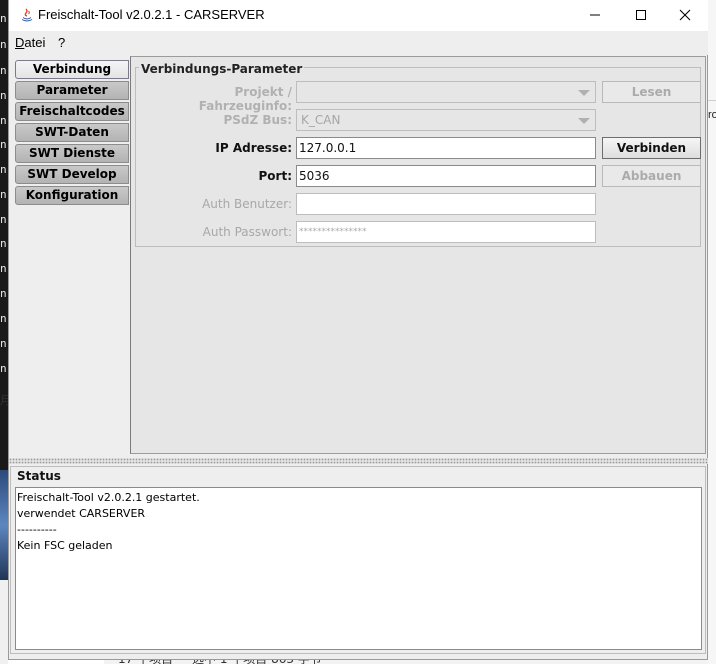 This screenshot has height=664, width=716. I want to click on status-line: verwendet CARSERVER, so click(81, 513).